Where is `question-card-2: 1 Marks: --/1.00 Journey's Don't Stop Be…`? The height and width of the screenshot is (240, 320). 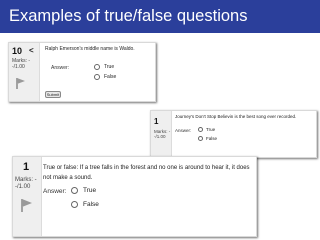 question-card-2: 1 Marks: --/1.00 Journey's Don't Stop Be… is located at coordinates (233, 134).